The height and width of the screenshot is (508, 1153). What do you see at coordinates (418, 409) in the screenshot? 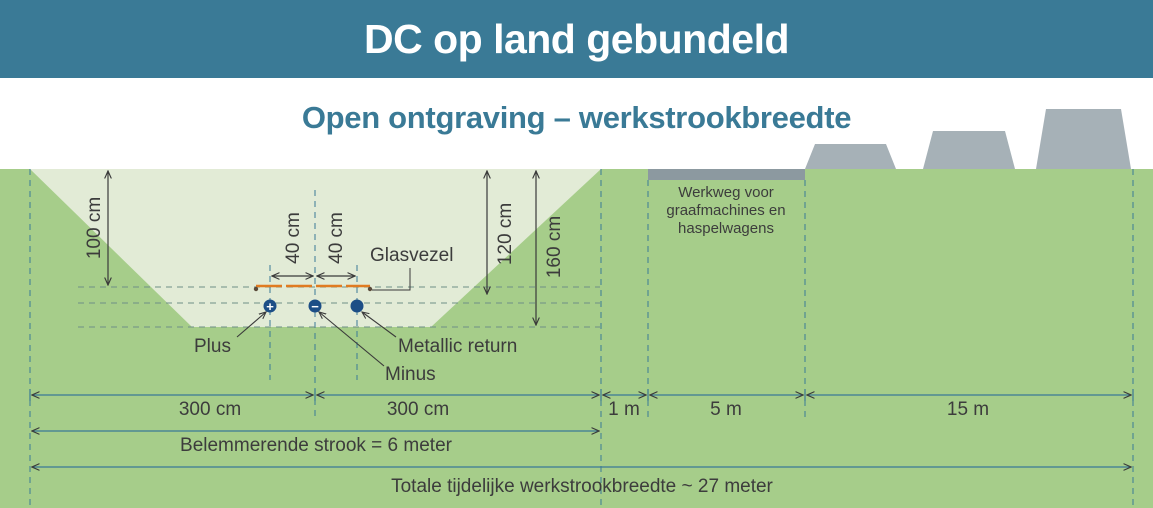
I see `label-300cm-right: 300 cm` at bounding box center [418, 409].